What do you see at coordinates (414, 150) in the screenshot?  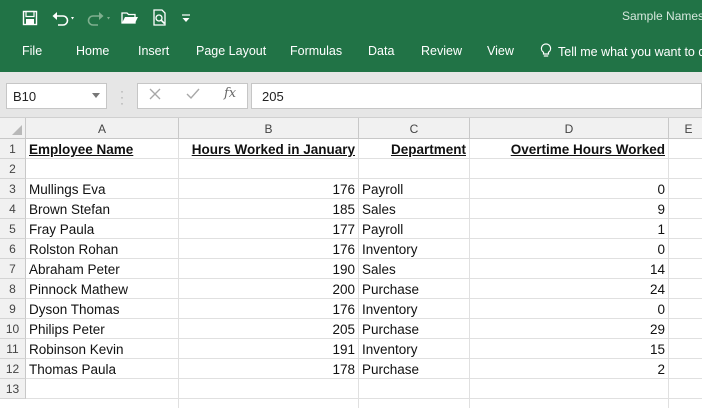 I see `cell-c1: Department` at bounding box center [414, 150].